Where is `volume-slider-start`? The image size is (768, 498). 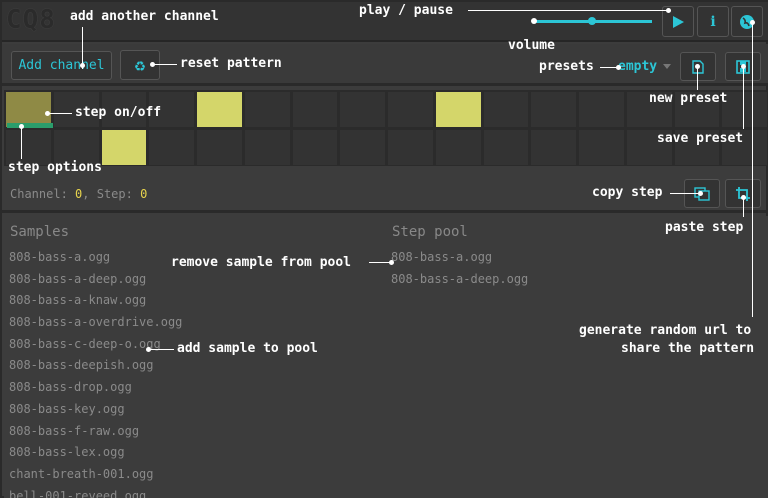
volume-slider-start is located at coordinates (534, 21).